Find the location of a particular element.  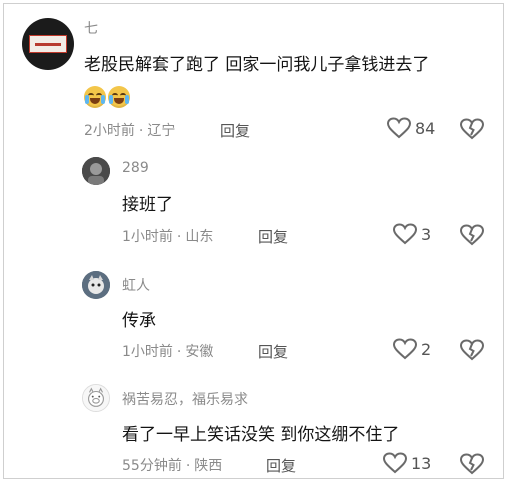

like-button: 13 is located at coordinates (407, 463).